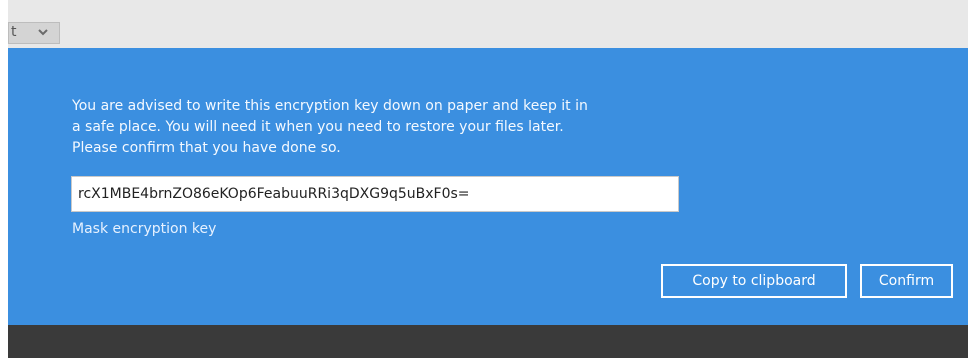 The height and width of the screenshot is (358, 976). What do you see at coordinates (34, 33) in the screenshot?
I see `background-dropdown: t` at bounding box center [34, 33].